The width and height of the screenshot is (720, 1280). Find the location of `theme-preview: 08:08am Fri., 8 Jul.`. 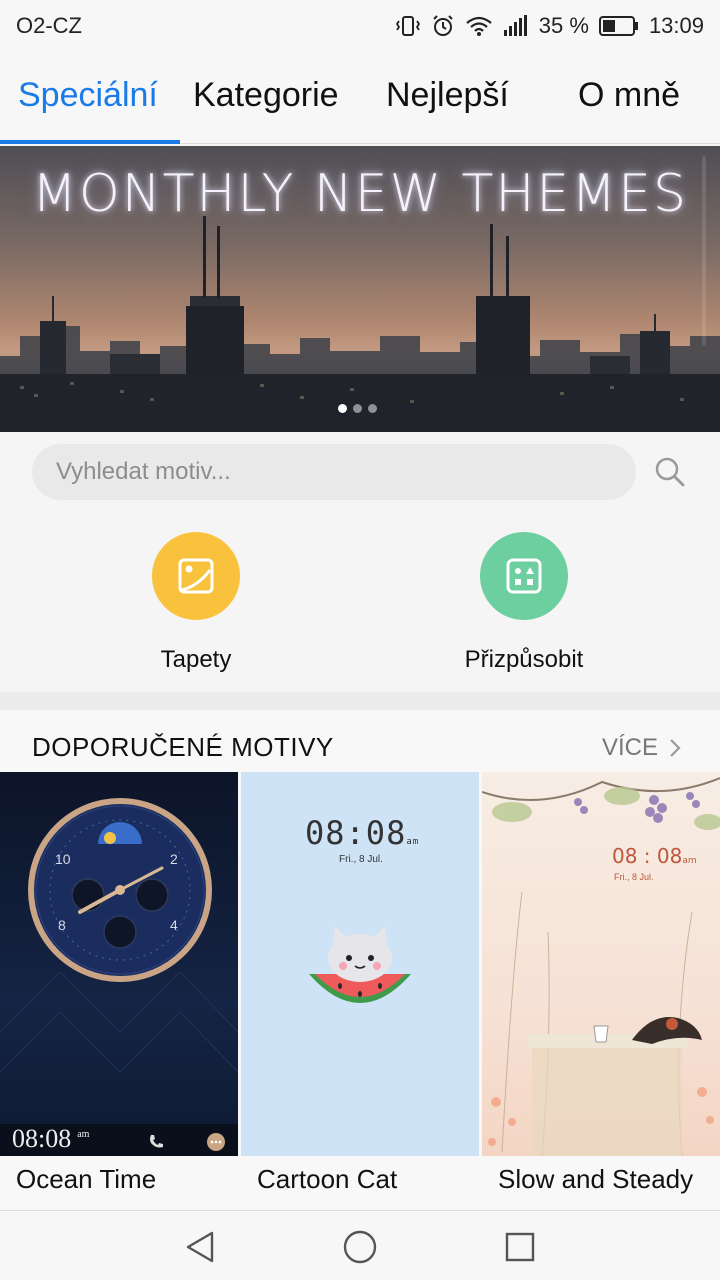

theme-preview: 08:08am Fri., 8 Jul. is located at coordinates (360, 964).